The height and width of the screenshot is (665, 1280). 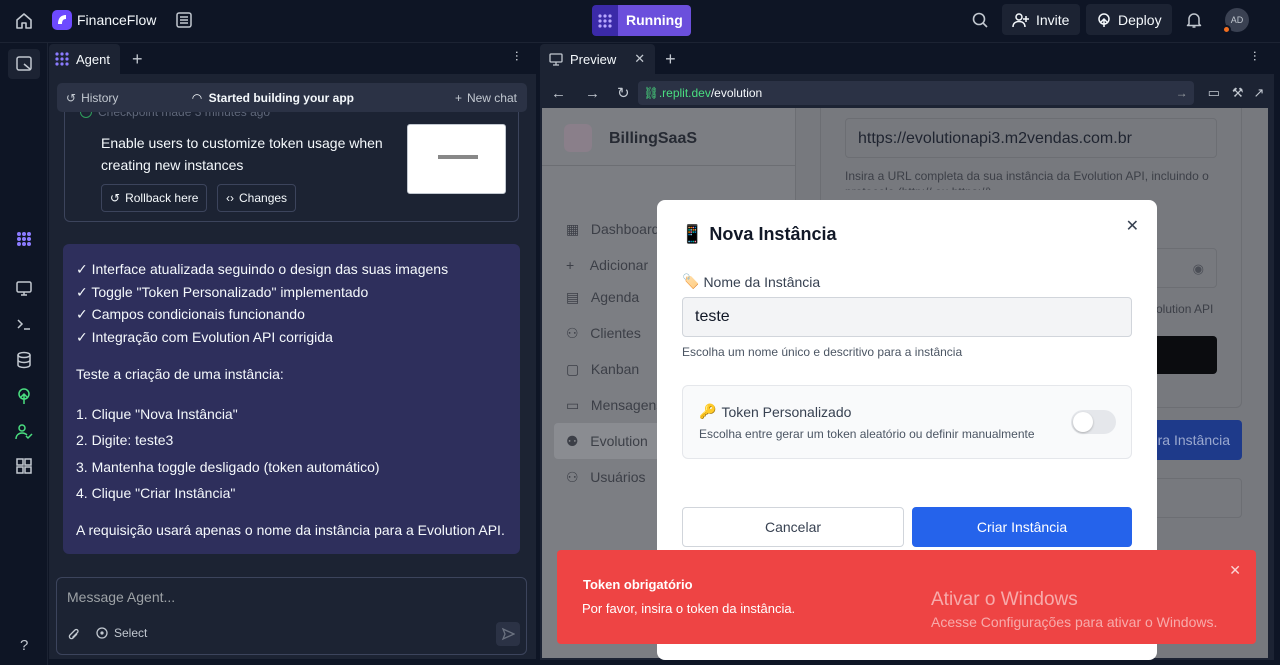 I want to click on checkpoint-thumbnail, so click(x=456, y=159).